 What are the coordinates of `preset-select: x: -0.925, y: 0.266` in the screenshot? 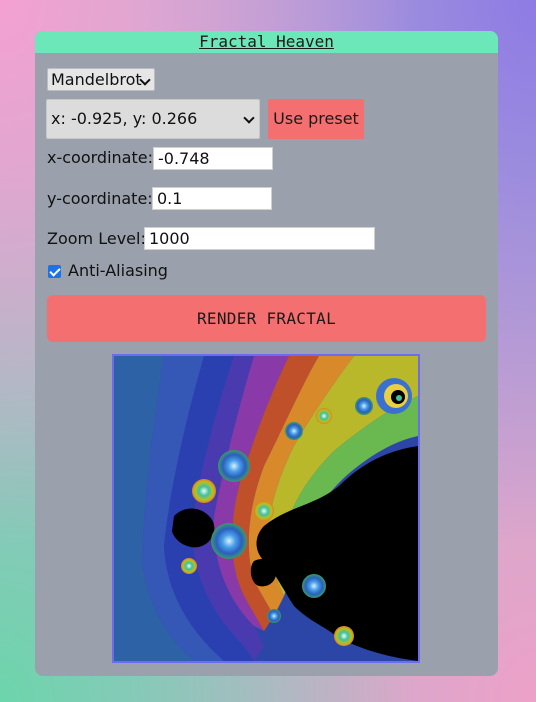 It's located at (153, 119).